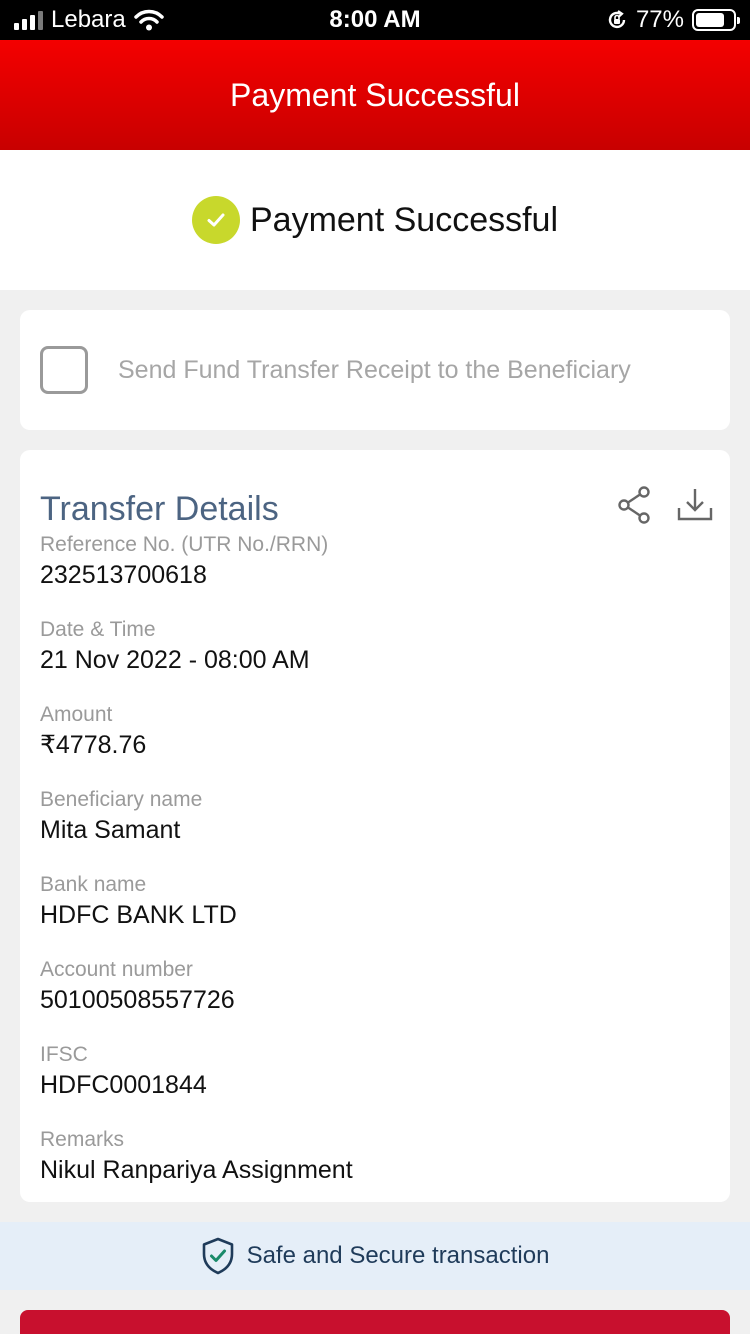 The height and width of the screenshot is (1334, 750). I want to click on page-header: Payment Successful, so click(375, 95).